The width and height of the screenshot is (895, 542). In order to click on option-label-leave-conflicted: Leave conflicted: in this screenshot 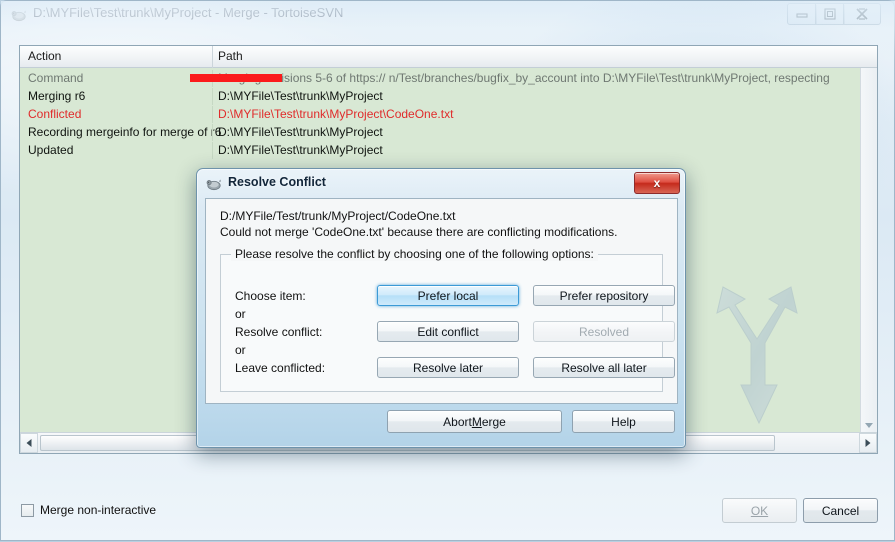, I will do `click(280, 368)`.